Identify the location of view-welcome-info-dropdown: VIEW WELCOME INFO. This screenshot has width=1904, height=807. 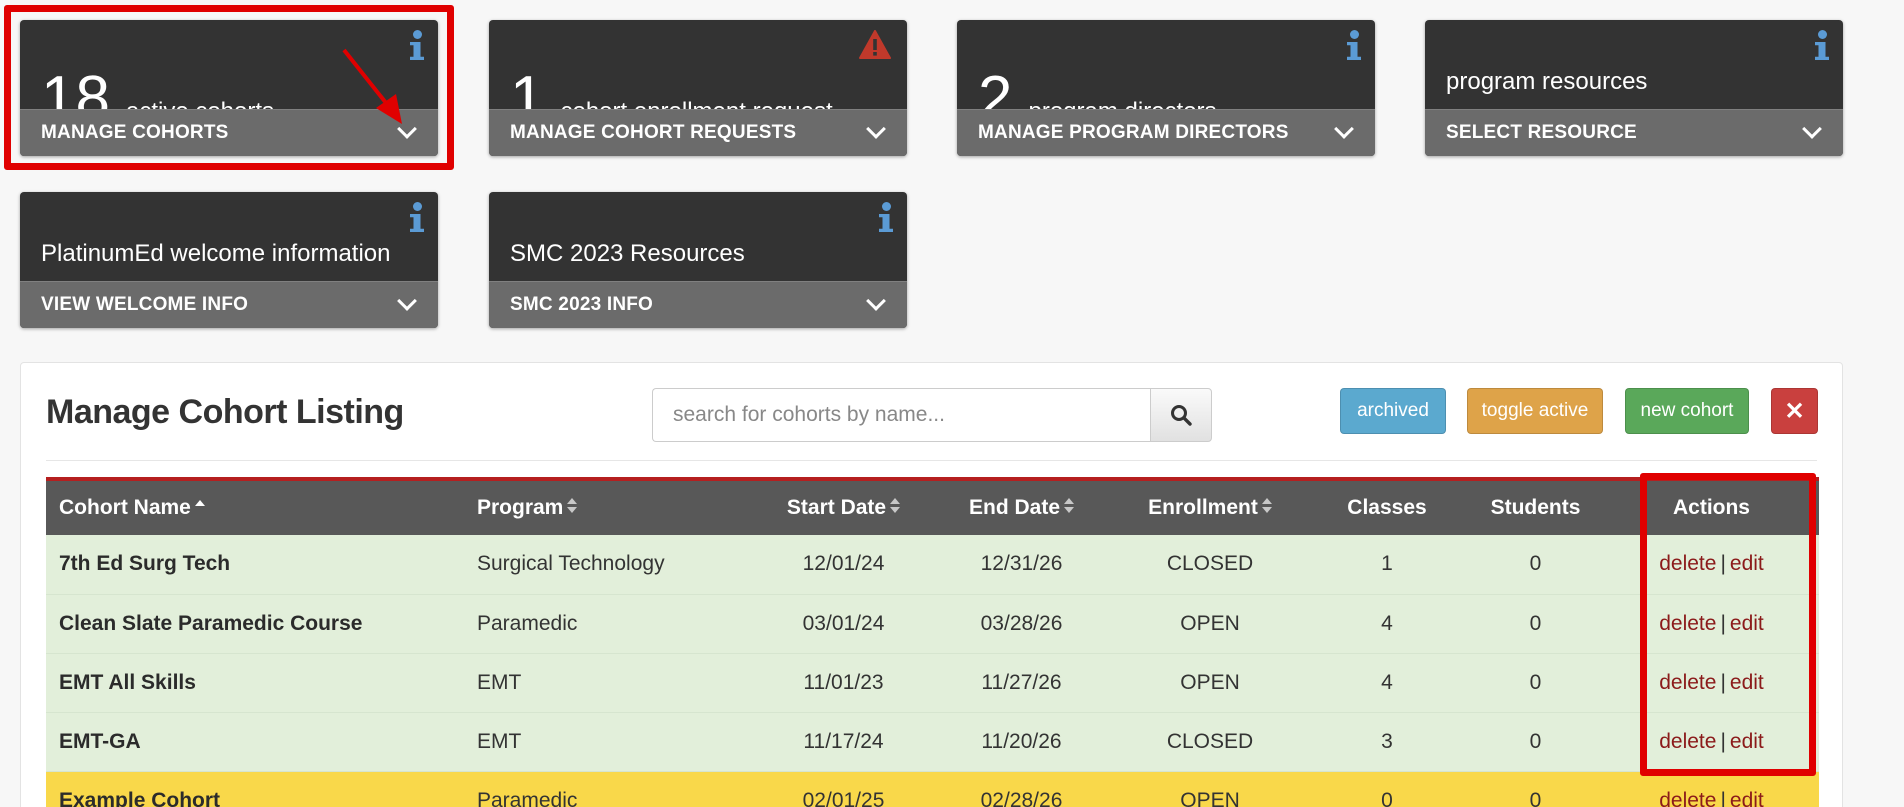
(229, 304).